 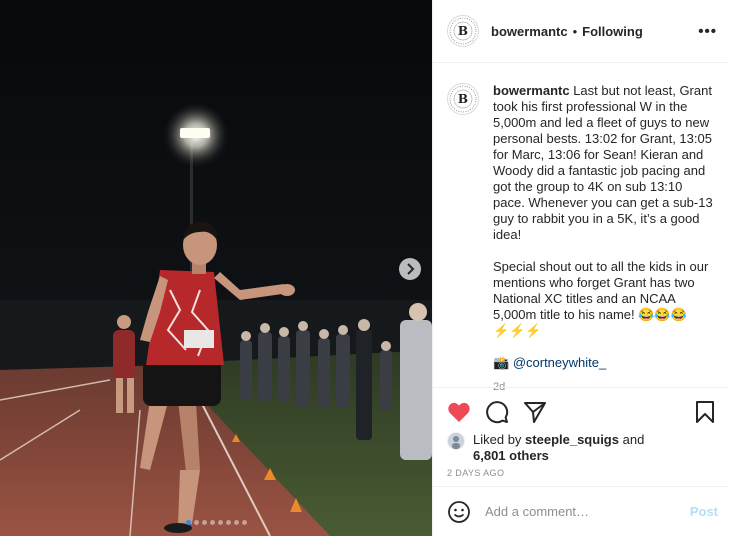 I want to click on camera-icon: 📸, so click(x=501, y=362).